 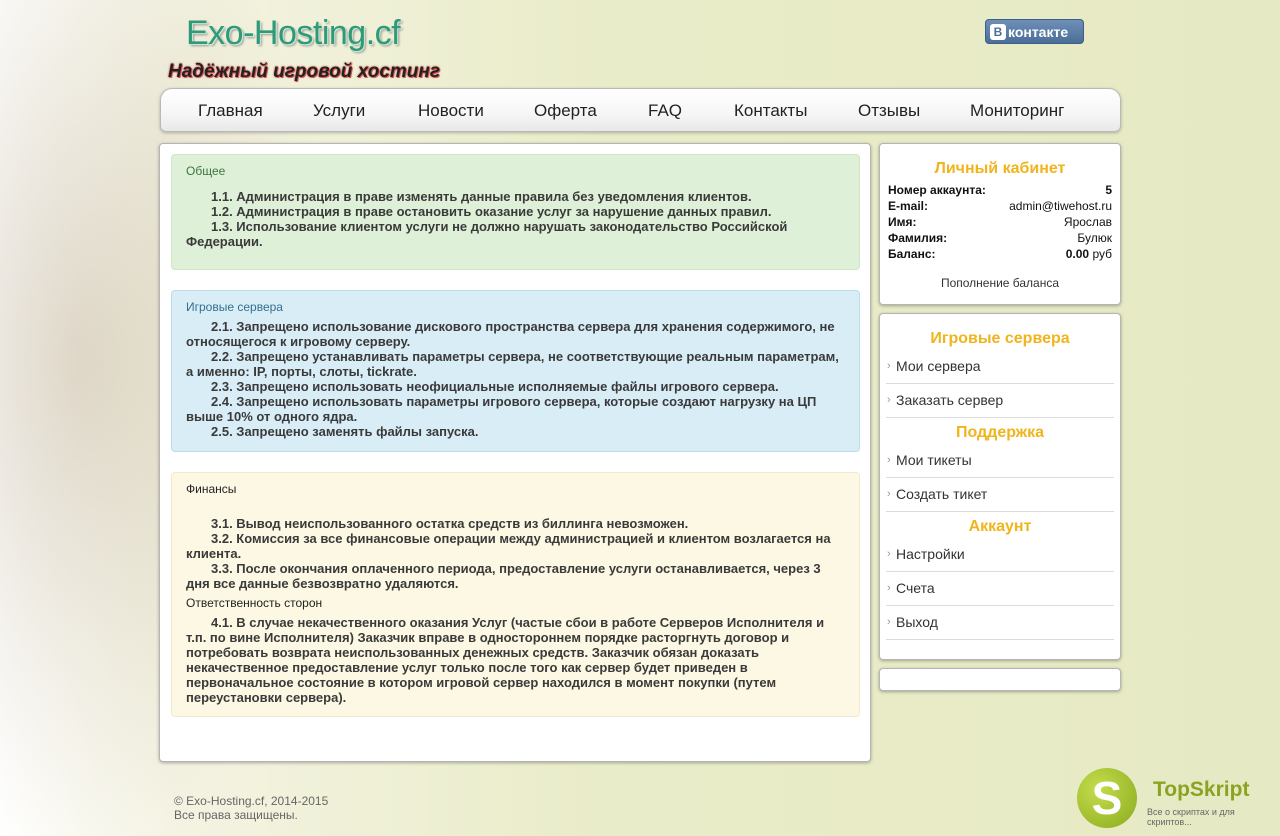 I want to click on account-row-name: Имя: Ярослав, so click(x=1000, y=222).